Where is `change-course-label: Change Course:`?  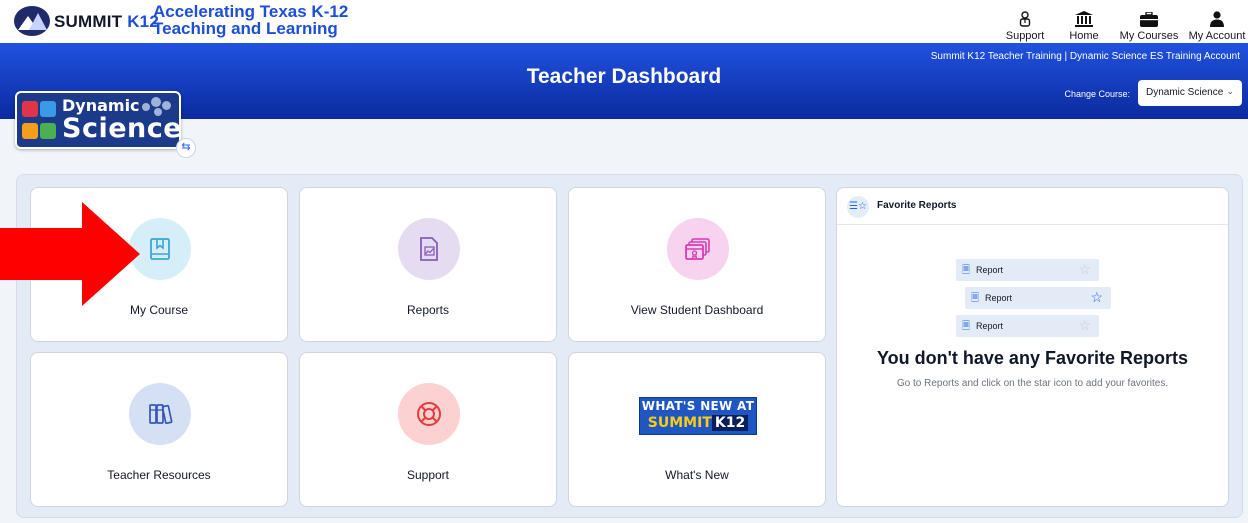
change-course-label: Change Course: is located at coordinates (1097, 94).